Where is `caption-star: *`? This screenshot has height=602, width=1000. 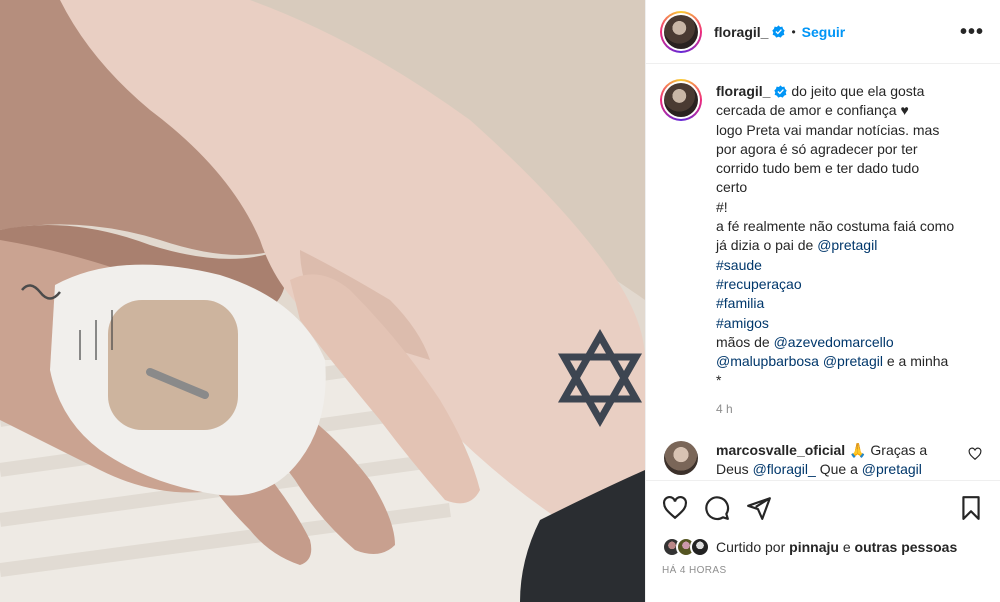
caption-star: * is located at coordinates (719, 380).